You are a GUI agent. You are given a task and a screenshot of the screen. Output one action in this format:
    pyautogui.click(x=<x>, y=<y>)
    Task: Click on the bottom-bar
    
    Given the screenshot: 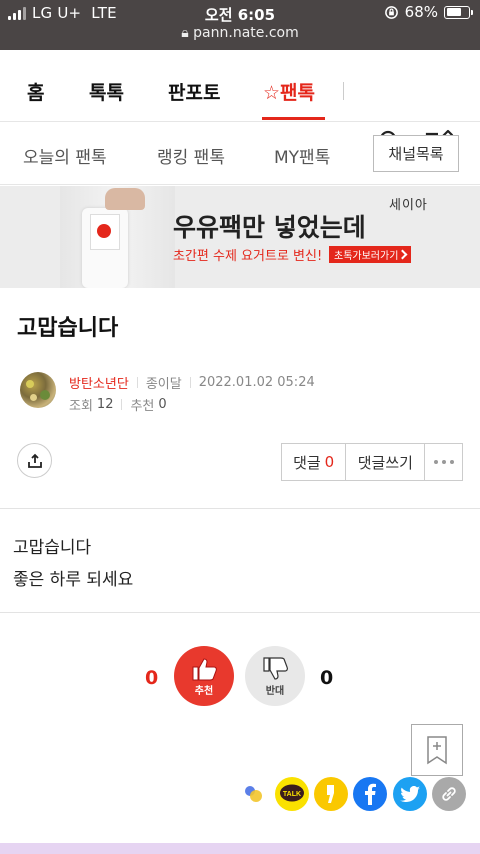 What is the action you would take?
    pyautogui.click(x=240, y=848)
    